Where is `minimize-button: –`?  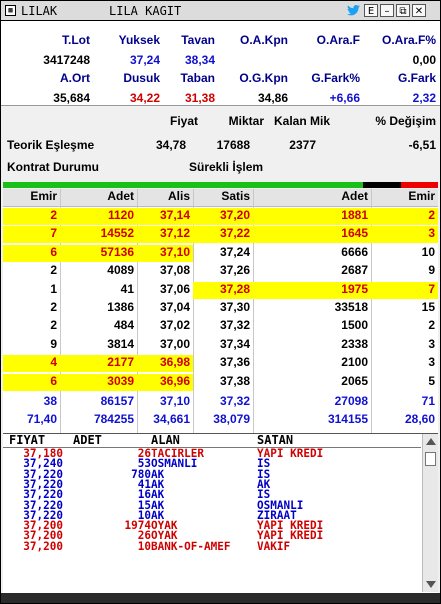
minimize-button: – is located at coordinates (387, 10).